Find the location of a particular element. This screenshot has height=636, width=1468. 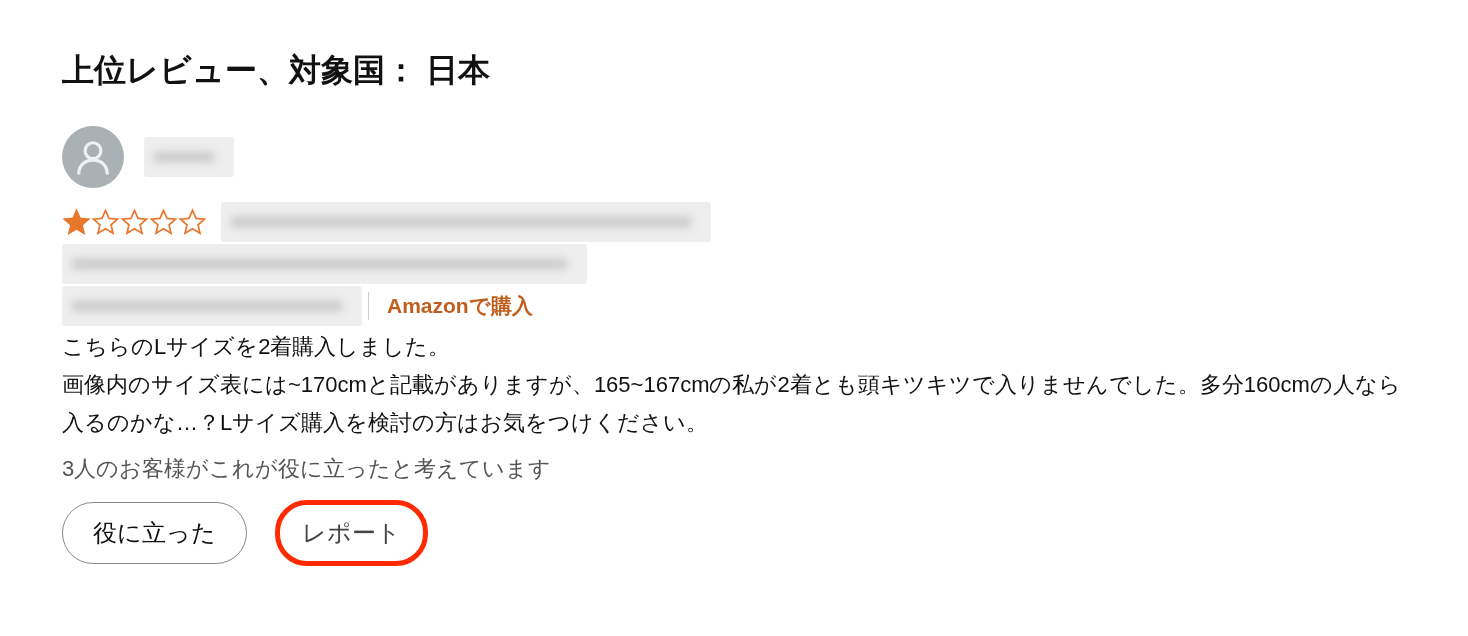

helpful-button: 役に立った is located at coordinates (154, 533).